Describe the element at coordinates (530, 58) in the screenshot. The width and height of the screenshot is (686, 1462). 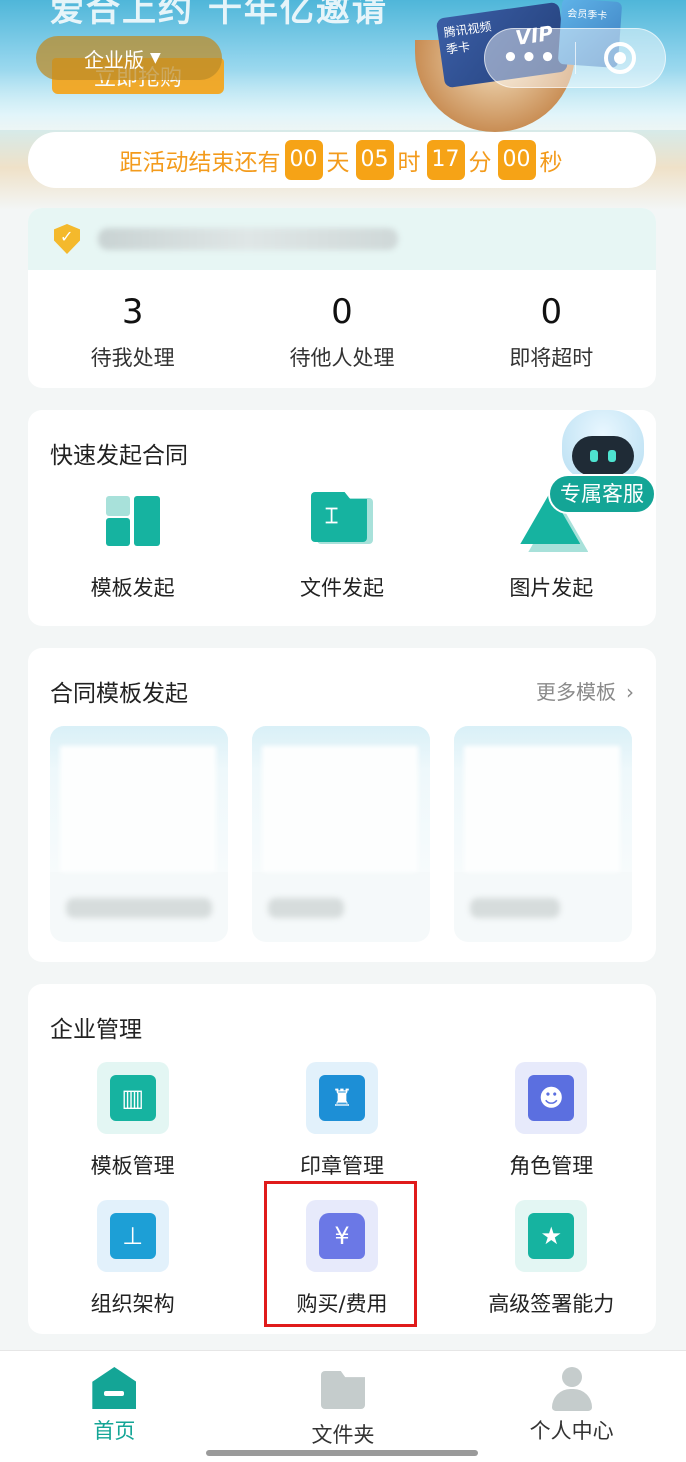
I see `more-dots-icon: •••` at that location.